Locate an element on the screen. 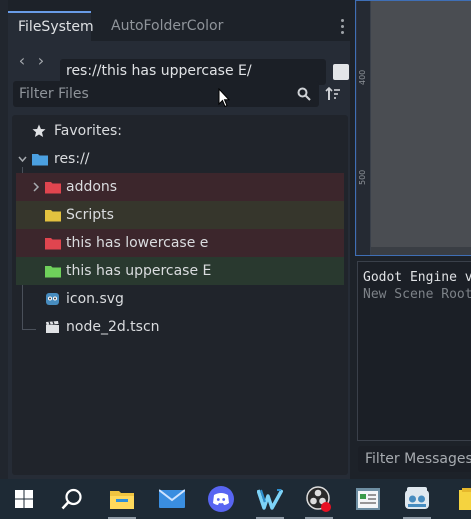 The width and height of the screenshot is (471, 519). vertical-ruler: 400 500 is located at coordinates (364, 128).